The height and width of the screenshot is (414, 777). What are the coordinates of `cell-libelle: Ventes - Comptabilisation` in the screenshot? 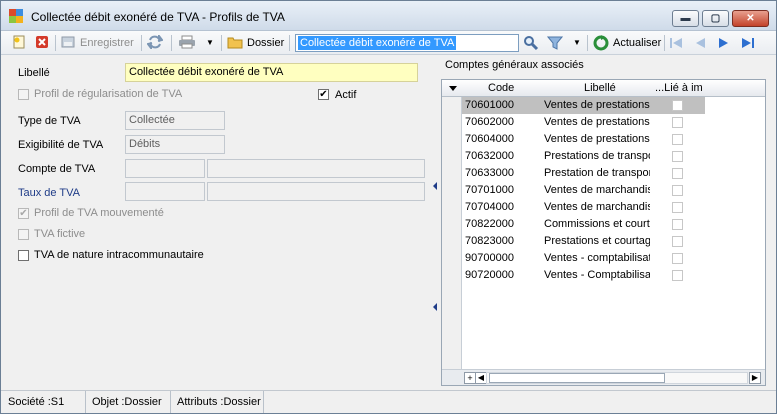 It's located at (597, 275).